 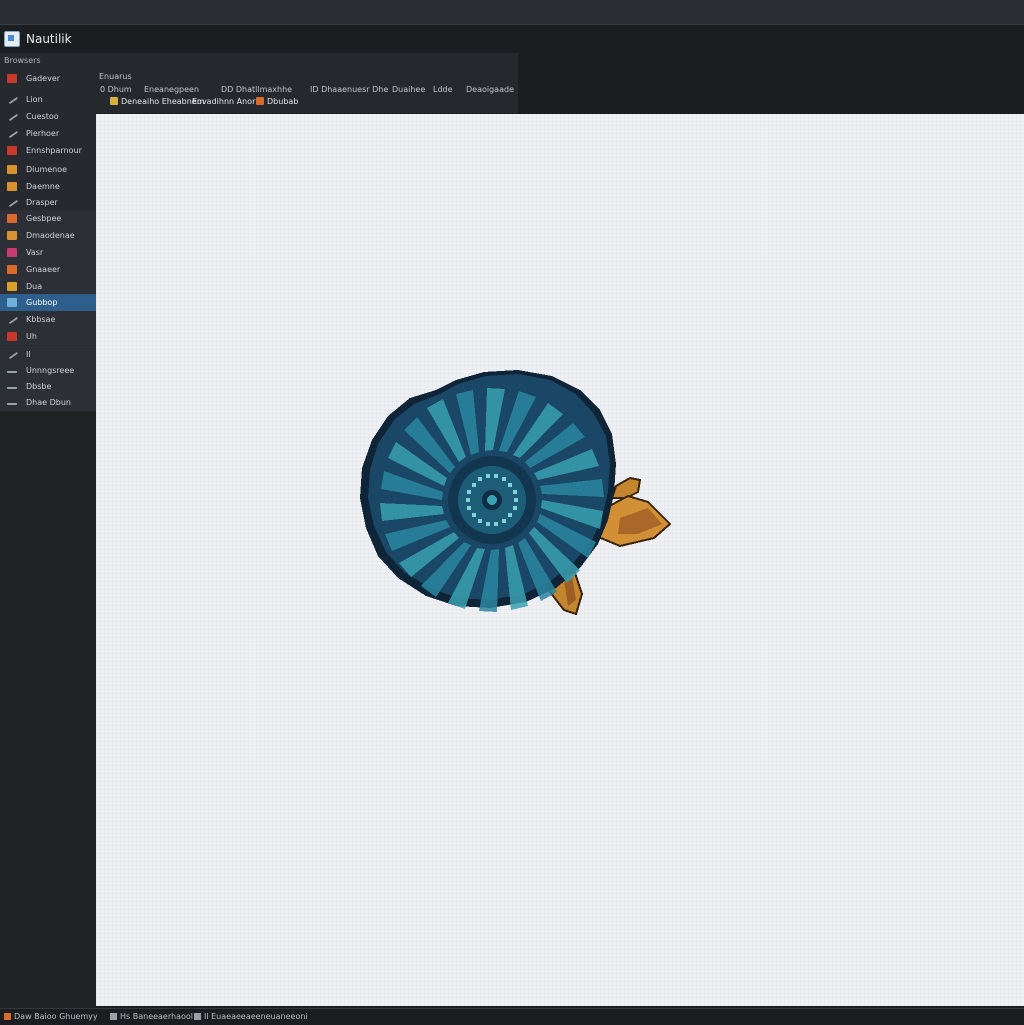 I want to click on sidebar-item-label: Diumenoe, so click(x=47, y=169).